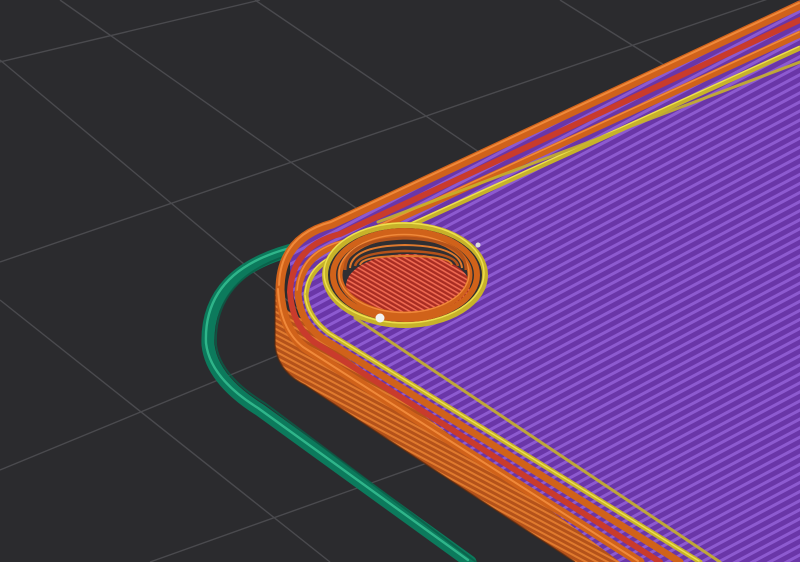 The width and height of the screenshot is (800, 562). Describe the element at coordinates (405, 275) in the screenshot. I see `corner-hole` at that location.